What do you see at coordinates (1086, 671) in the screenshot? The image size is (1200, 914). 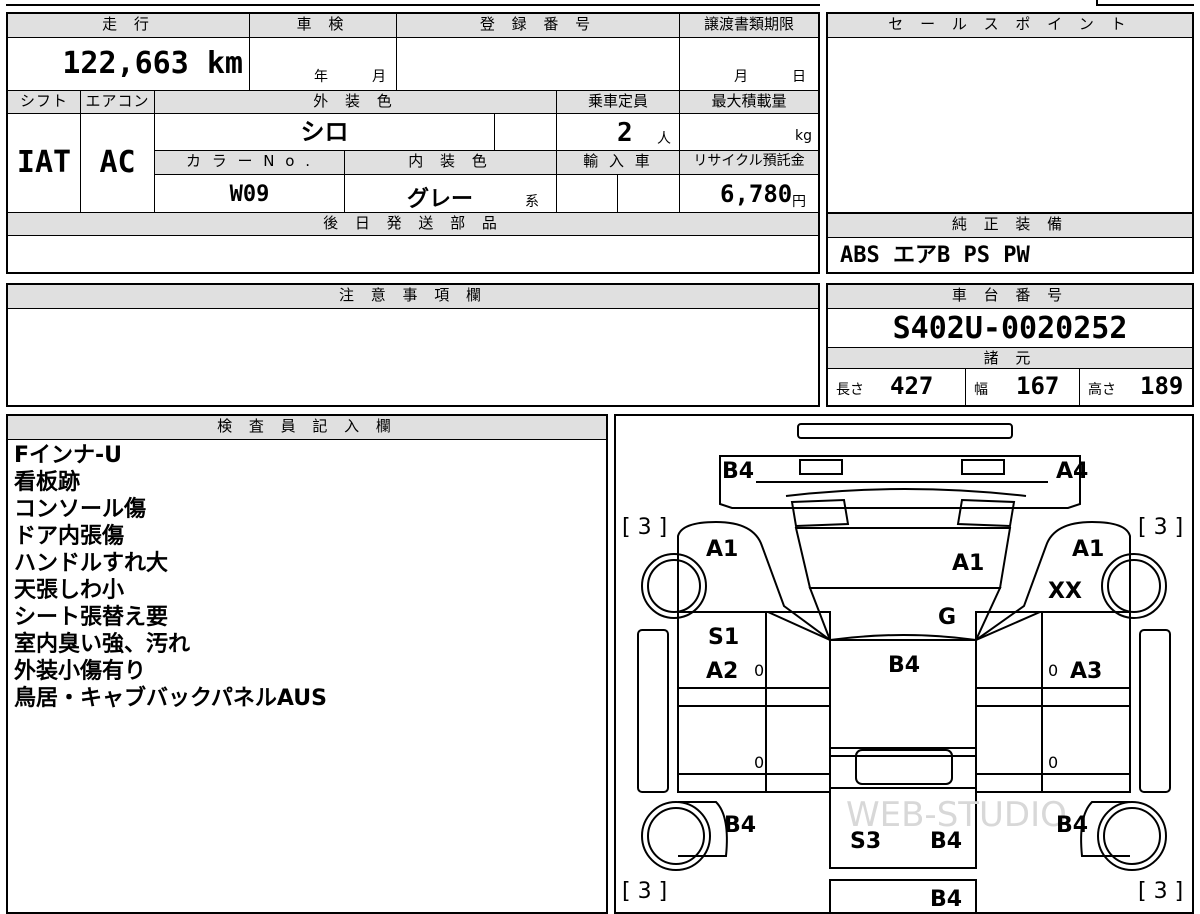 I see `mark-door-right: A3` at bounding box center [1086, 671].